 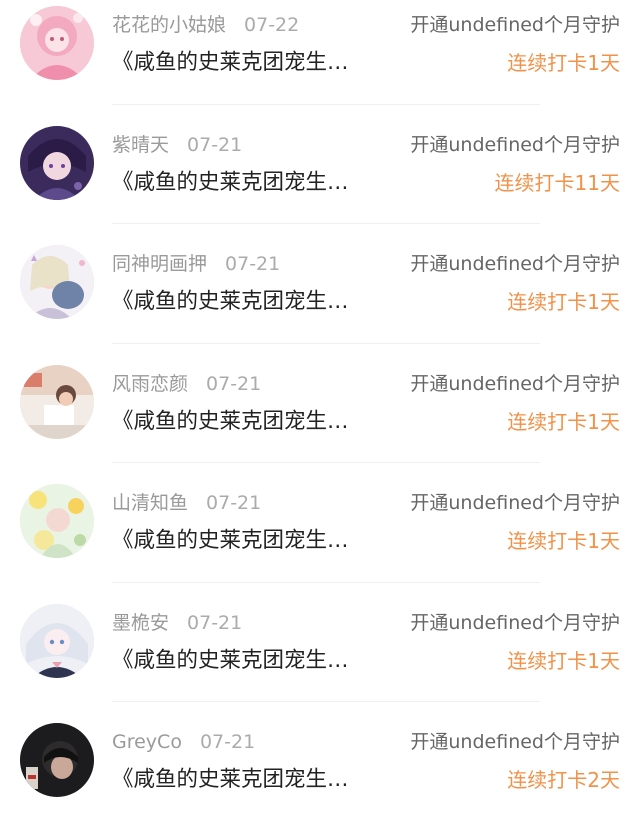 What do you see at coordinates (57, 162) in the screenshot?
I see `avatar-purple-anime-boy-icon` at bounding box center [57, 162].